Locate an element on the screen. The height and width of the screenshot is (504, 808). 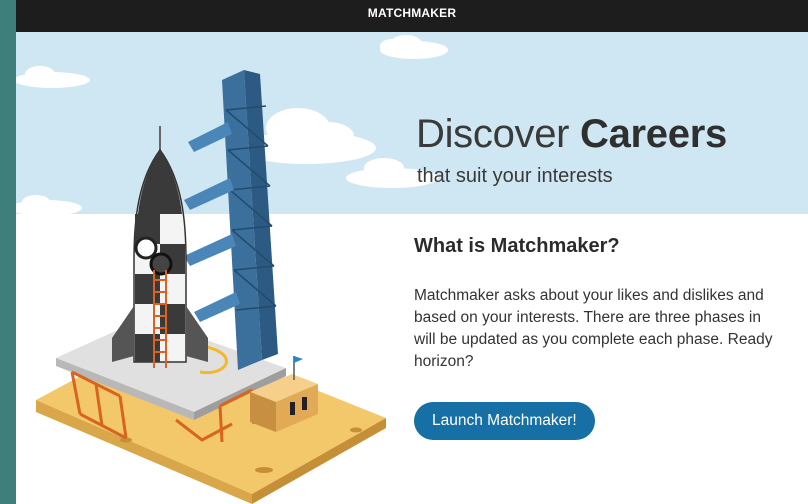
rocket is located at coordinates (160, 247).